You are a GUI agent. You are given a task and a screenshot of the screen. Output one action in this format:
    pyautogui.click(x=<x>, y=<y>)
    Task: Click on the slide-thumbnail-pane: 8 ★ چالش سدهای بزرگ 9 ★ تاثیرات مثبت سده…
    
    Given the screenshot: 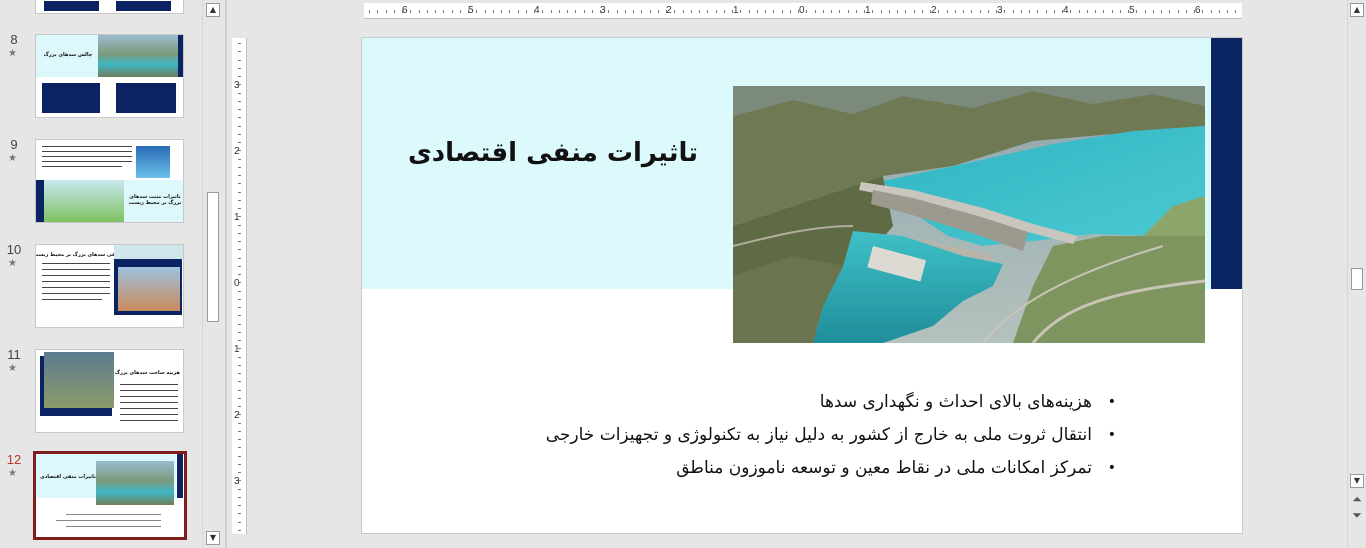 What is the action you would take?
    pyautogui.click(x=100, y=274)
    